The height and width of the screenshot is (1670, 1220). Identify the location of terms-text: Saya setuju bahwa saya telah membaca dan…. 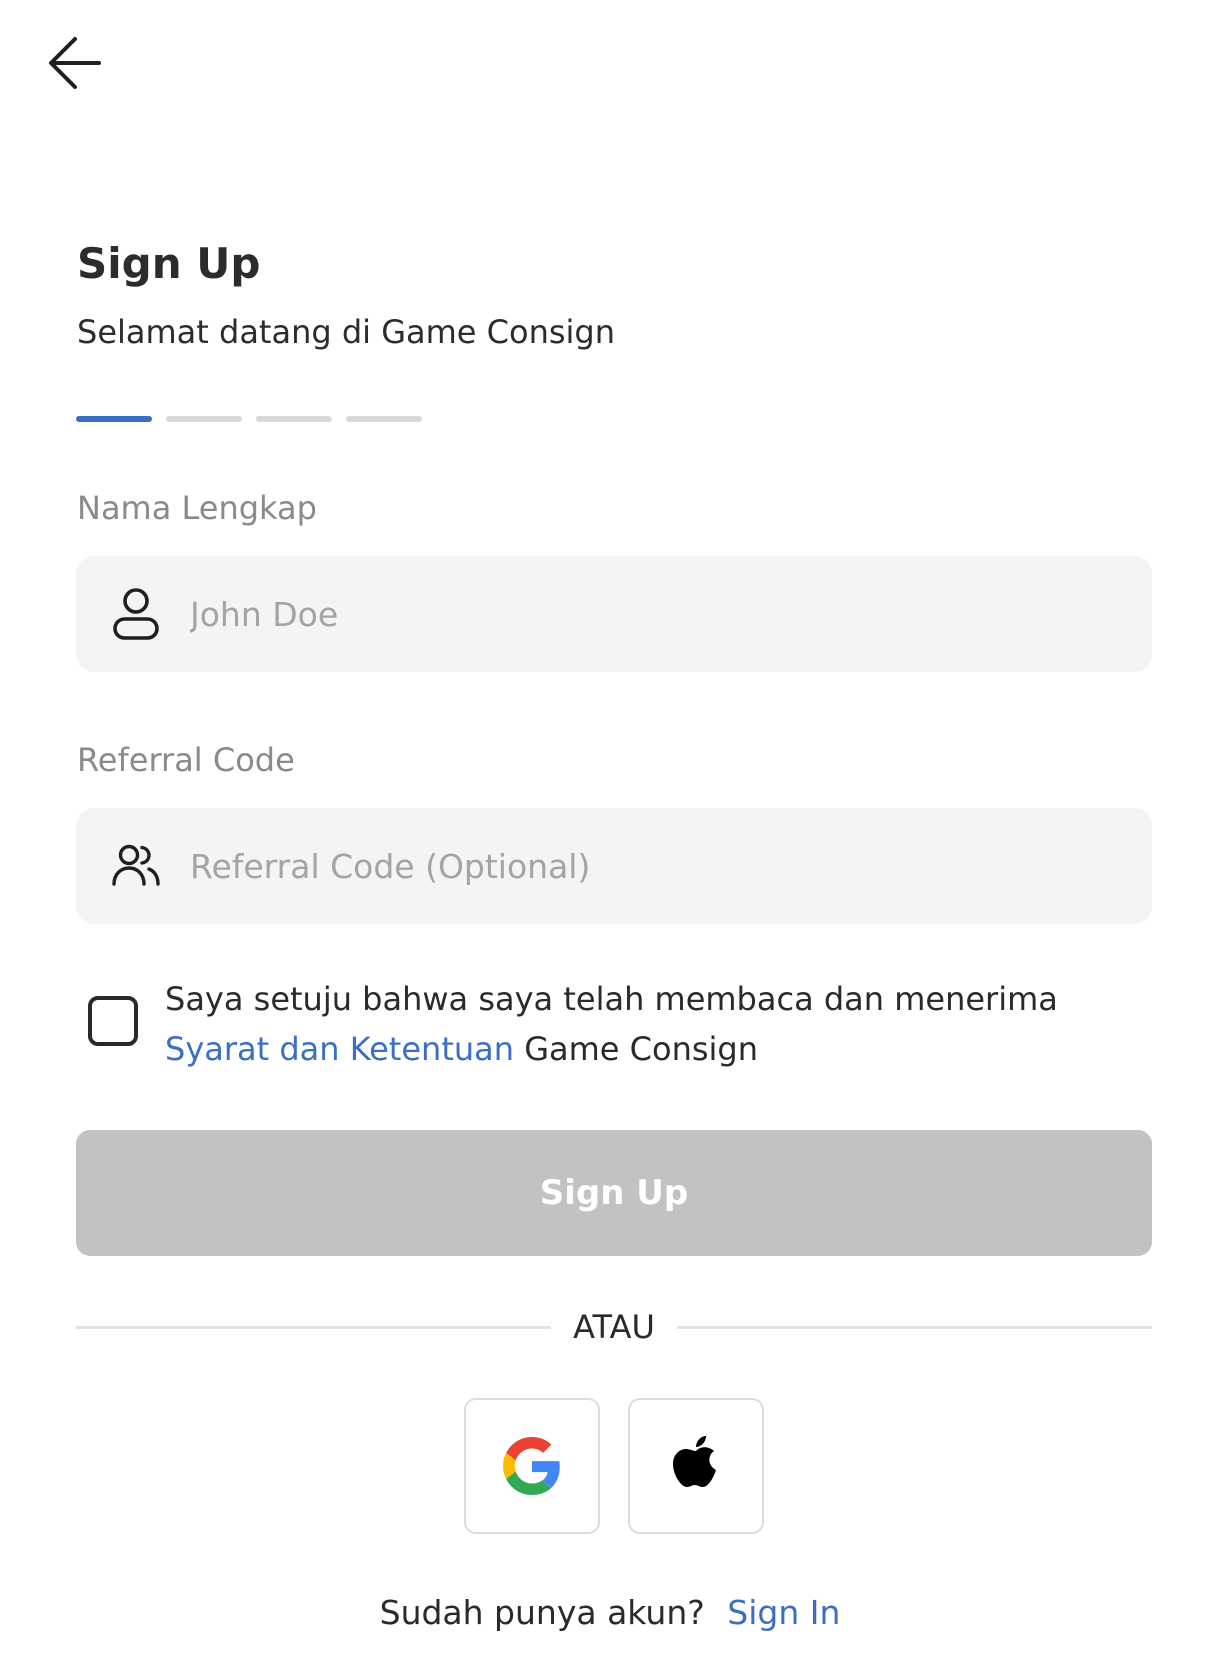
(645, 1024).